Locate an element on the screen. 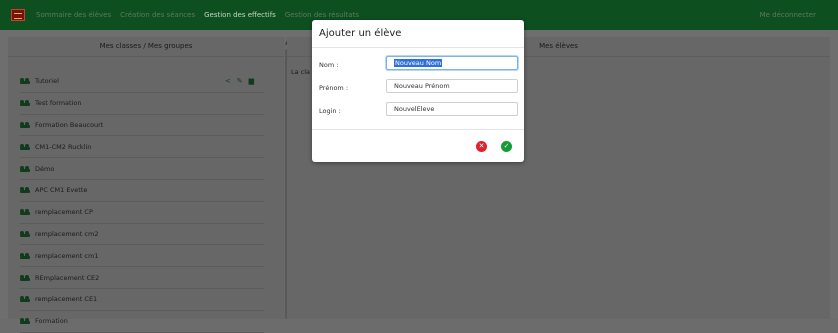  group-label: Démo is located at coordinates (45, 168).